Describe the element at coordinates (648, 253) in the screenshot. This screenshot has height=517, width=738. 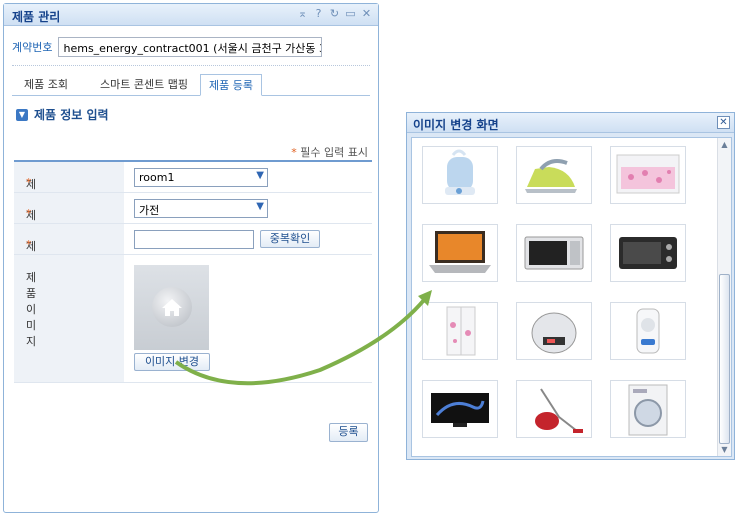
I see `toaster-oven-image` at that location.